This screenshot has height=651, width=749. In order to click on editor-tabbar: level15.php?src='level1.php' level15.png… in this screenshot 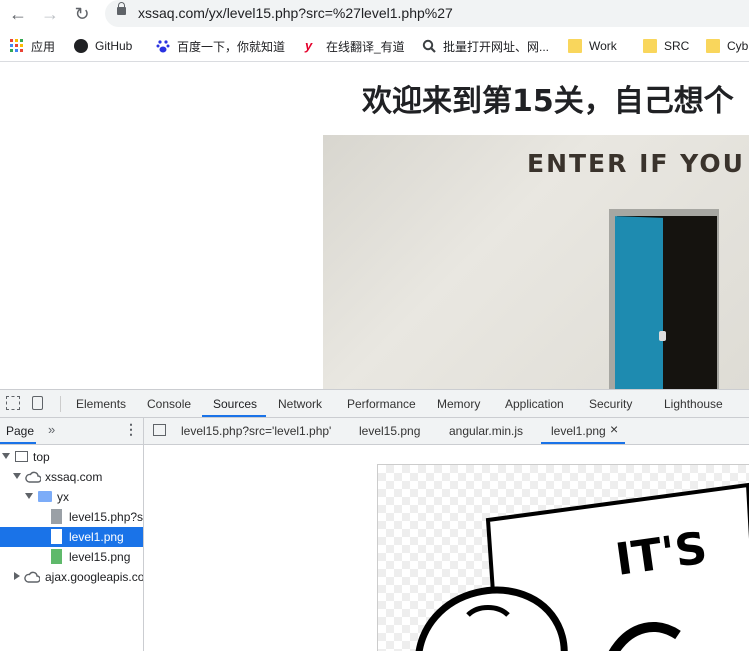, I will do `click(446, 431)`.